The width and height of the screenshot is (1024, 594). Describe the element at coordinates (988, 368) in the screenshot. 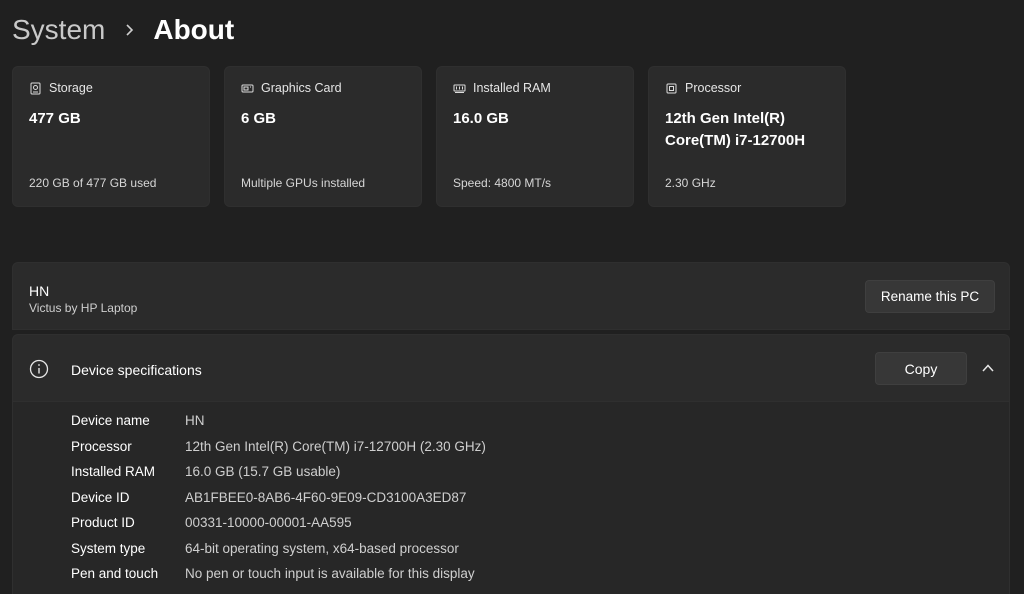

I see `chevron-up-icon` at that location.